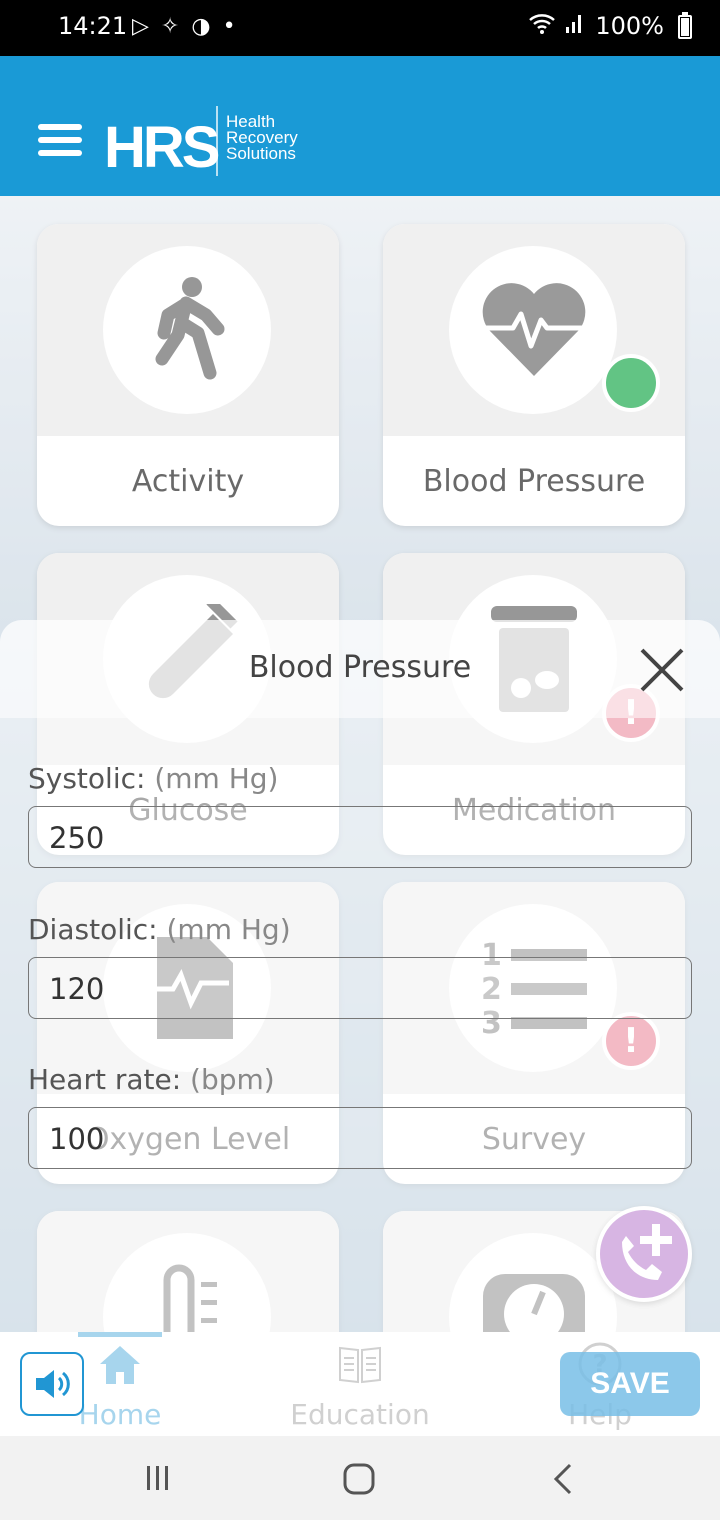 This screenshot has height=1520, width=720. I want to click on wifi-icon, so click(542, 26).